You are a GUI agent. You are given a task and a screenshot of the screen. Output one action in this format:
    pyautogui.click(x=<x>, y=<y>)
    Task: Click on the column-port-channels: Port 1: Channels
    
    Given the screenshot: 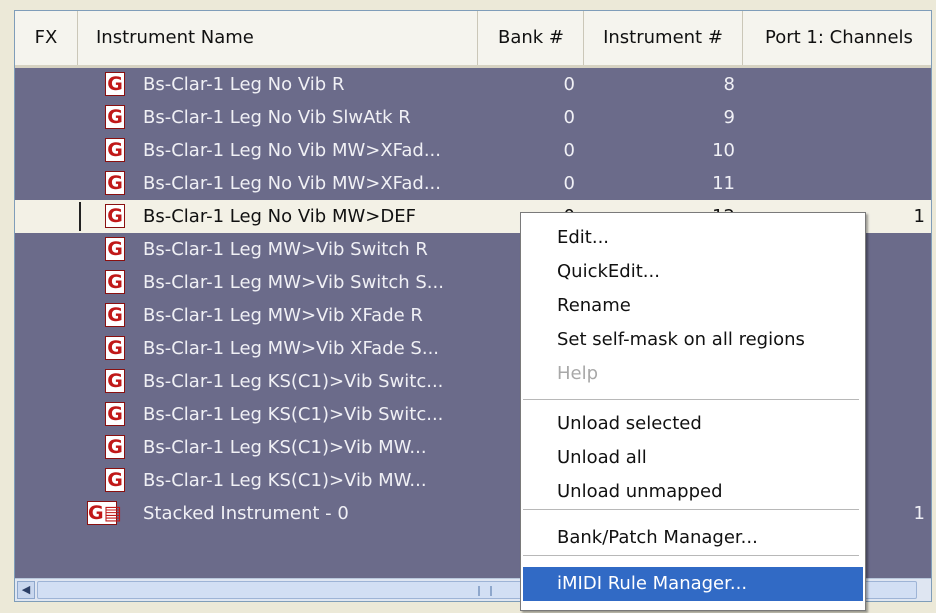 What is the action you would take?
    pyautogui.click(x=848, y=38)
    